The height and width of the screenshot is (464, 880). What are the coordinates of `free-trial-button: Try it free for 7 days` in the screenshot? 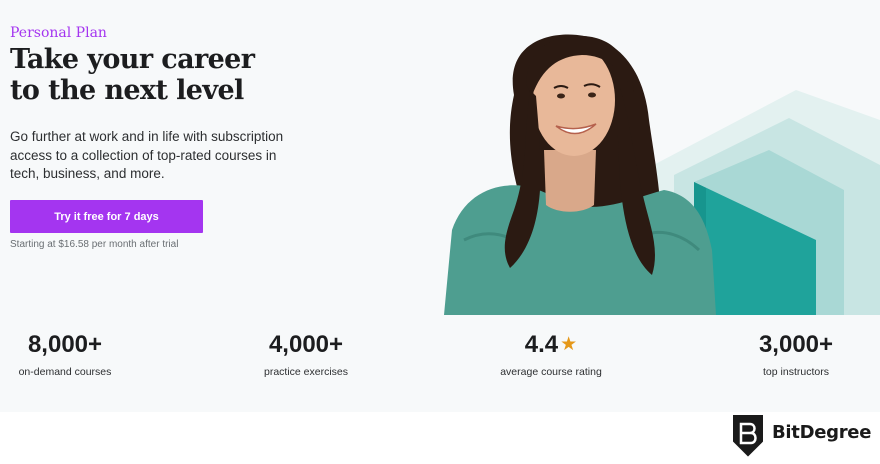 It's located at (106, 216).